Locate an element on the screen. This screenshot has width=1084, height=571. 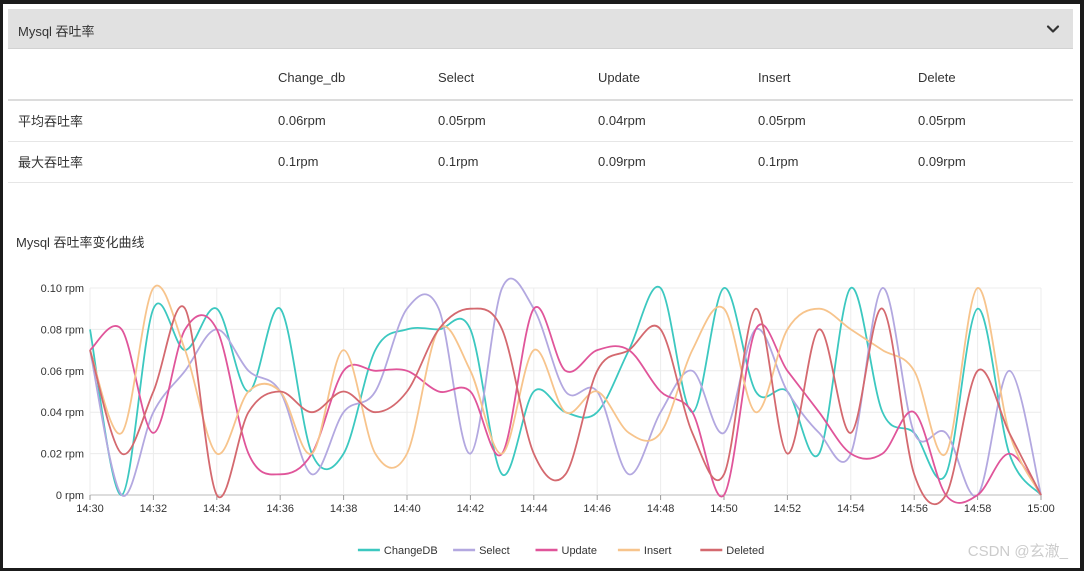
table-header-insert: Insert is located at coordinates (838, 78).